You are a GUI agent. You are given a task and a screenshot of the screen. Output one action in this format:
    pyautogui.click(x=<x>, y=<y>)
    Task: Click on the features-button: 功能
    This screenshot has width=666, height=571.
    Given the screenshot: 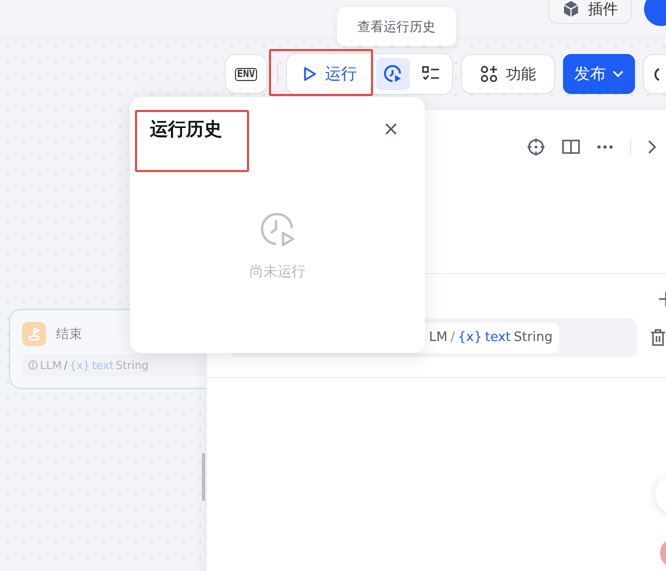 What is the action you would take?
    pyautogui.click(x=508, y=74)
    